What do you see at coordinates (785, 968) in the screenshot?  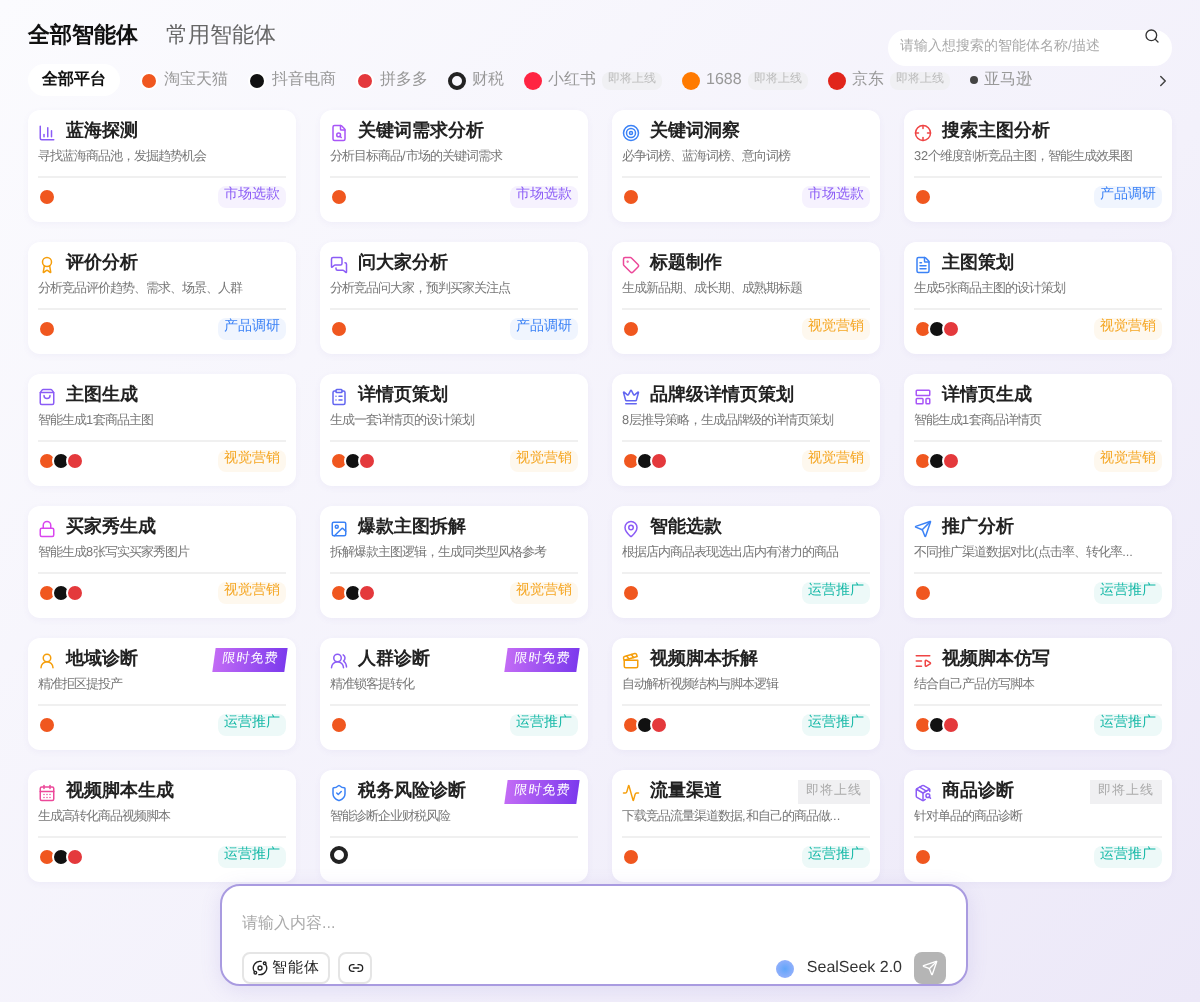 I see `model-logo-icon` at bounding box center [785, 968].